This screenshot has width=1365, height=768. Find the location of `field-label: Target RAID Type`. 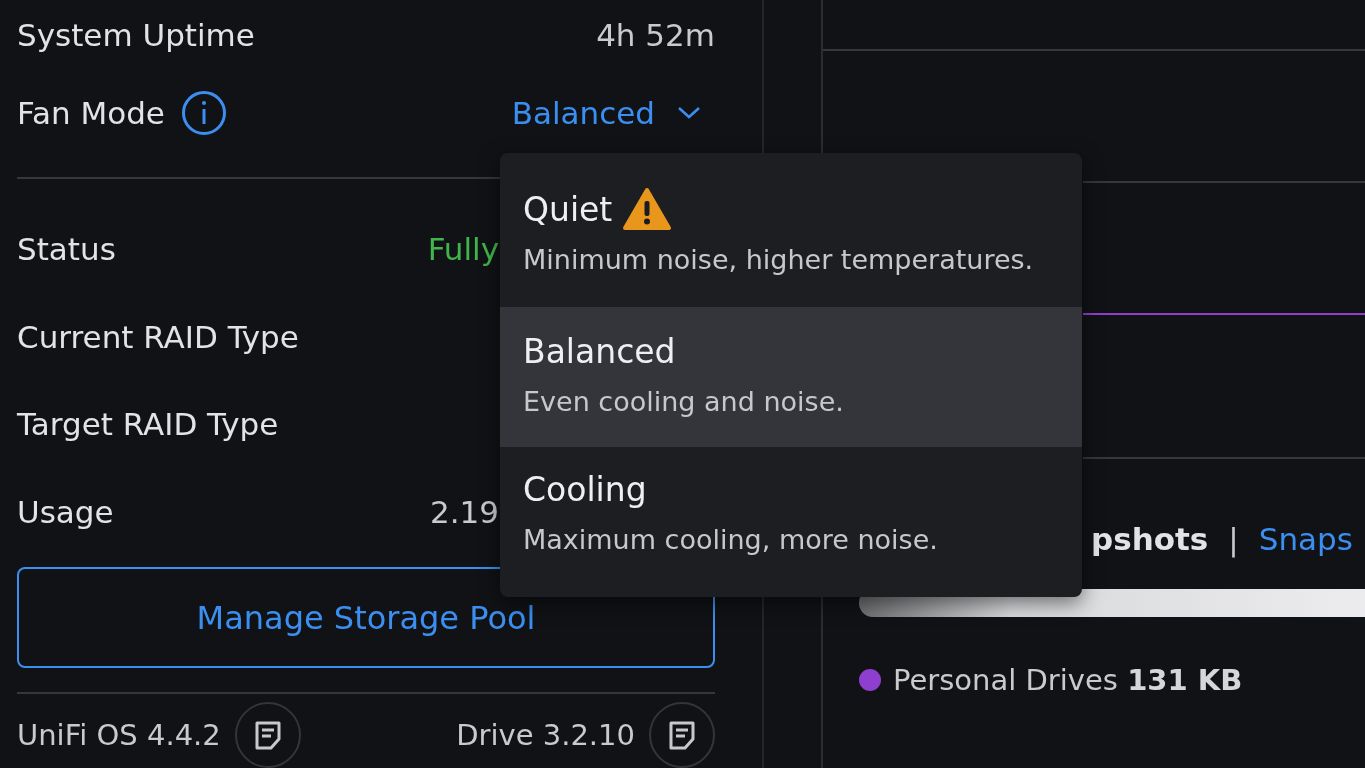

field-label: Target RAID Type is located at coordinates (148, 424).